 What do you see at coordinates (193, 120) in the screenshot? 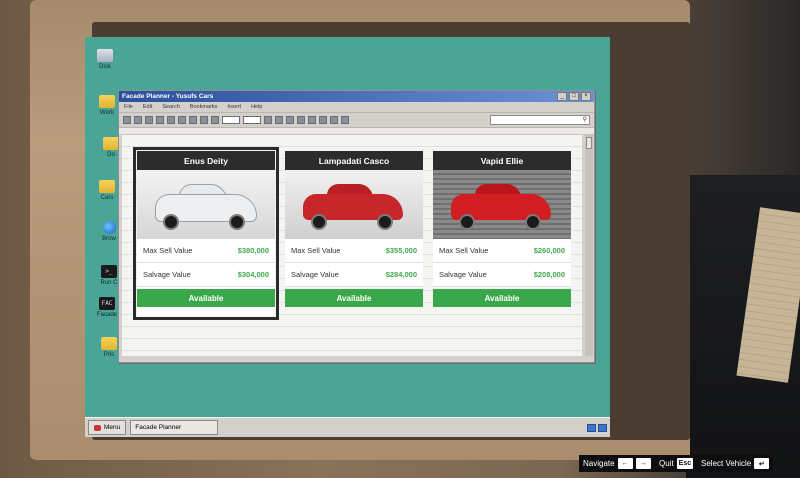
I see `paste-icon` at bounding box center [193, 120].